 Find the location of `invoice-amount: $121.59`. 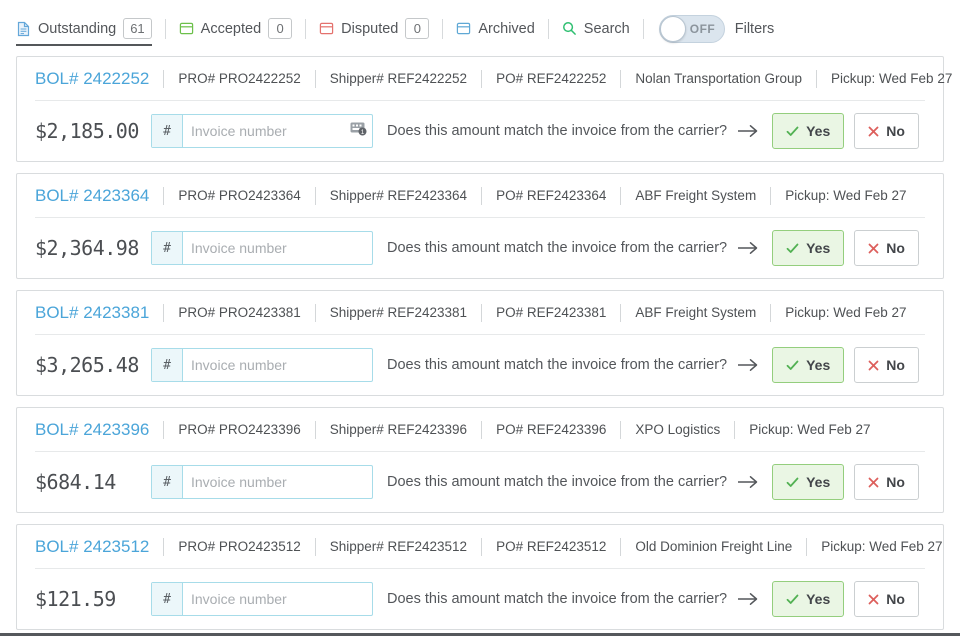

invoice-amount: $121.59 is located at coordinates (75, 599).